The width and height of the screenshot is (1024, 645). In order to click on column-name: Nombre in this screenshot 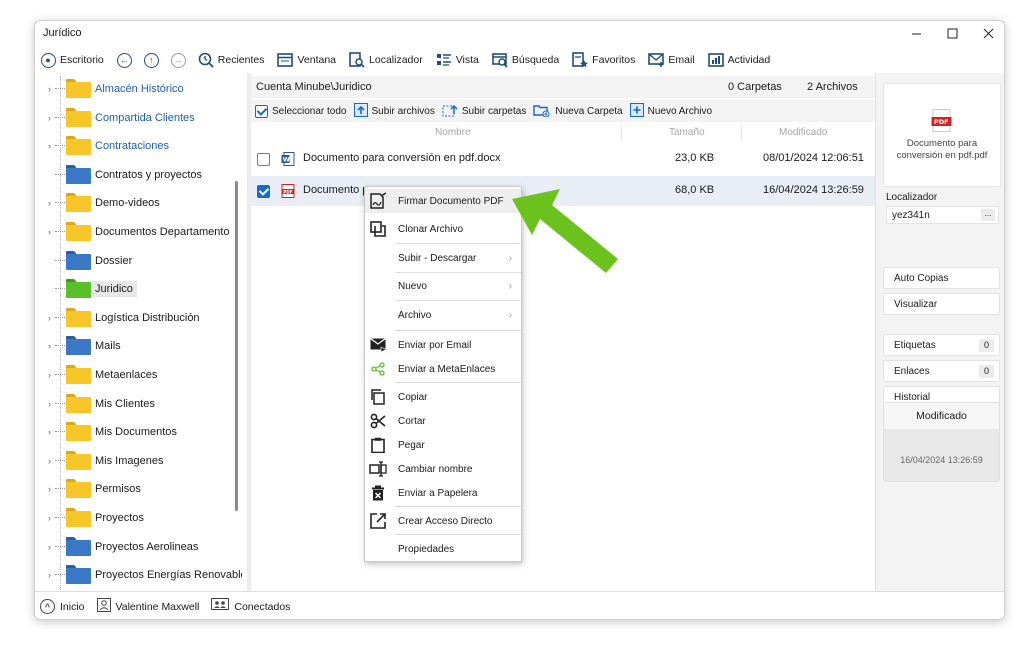, I will do `click(453, 132)`.